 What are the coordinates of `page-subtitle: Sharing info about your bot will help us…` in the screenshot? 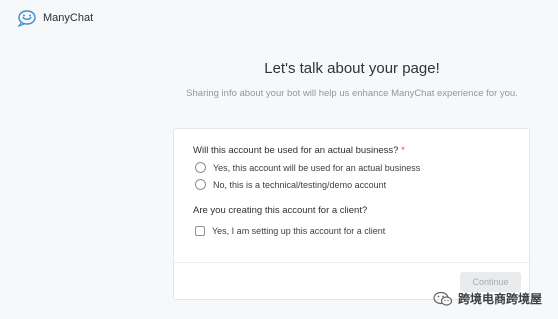 It's located at (352, 93).